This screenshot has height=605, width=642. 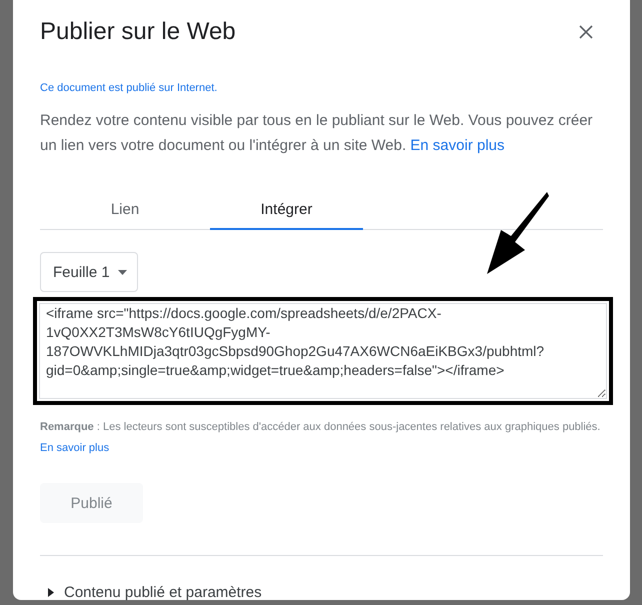 What do you see at coordinates (89, 272) in the screenshot?
I see `sheet-dropdown: Feuille 1` at bounding box center [89, 272].